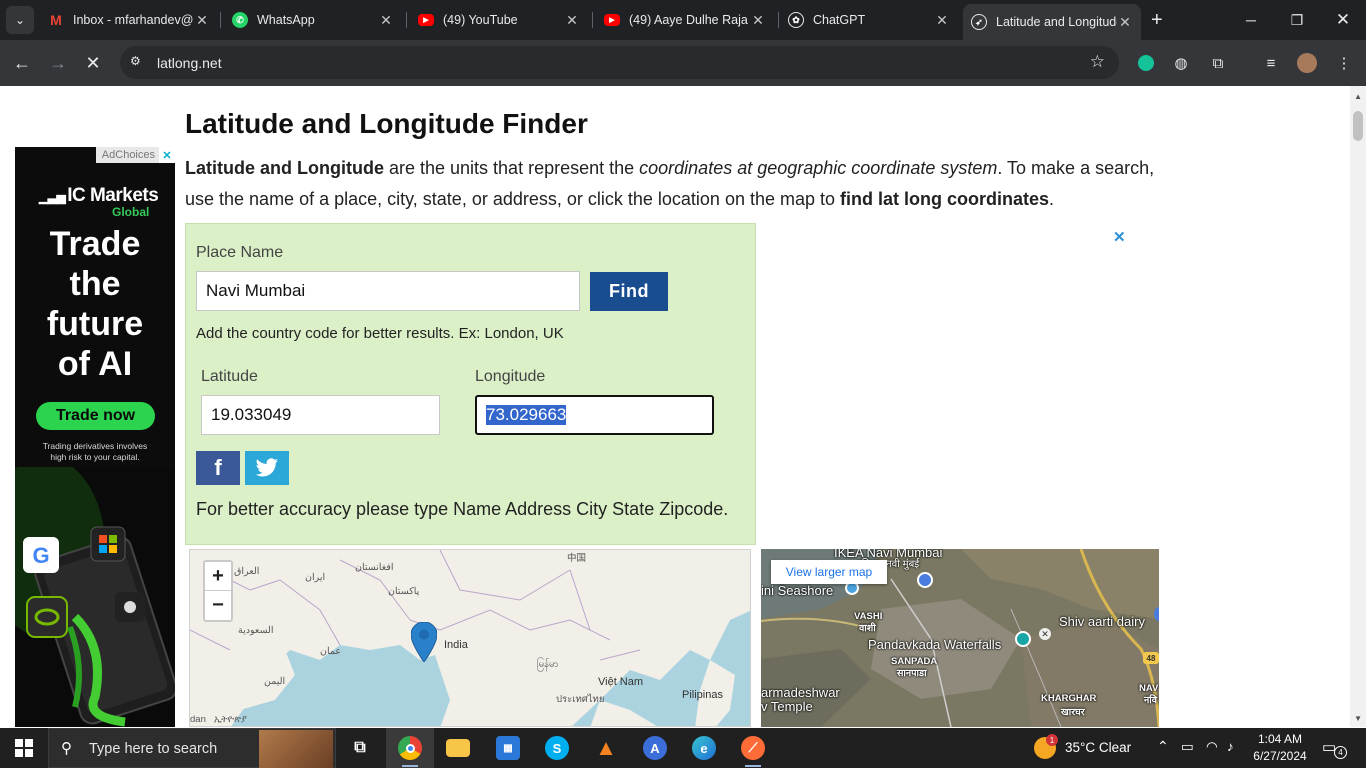 The image size is (1366, 768). What do you see at coordinates (800, 692) in the screenshot?
I see `map-label: armadeshwar` at bounding box center [800, 692].